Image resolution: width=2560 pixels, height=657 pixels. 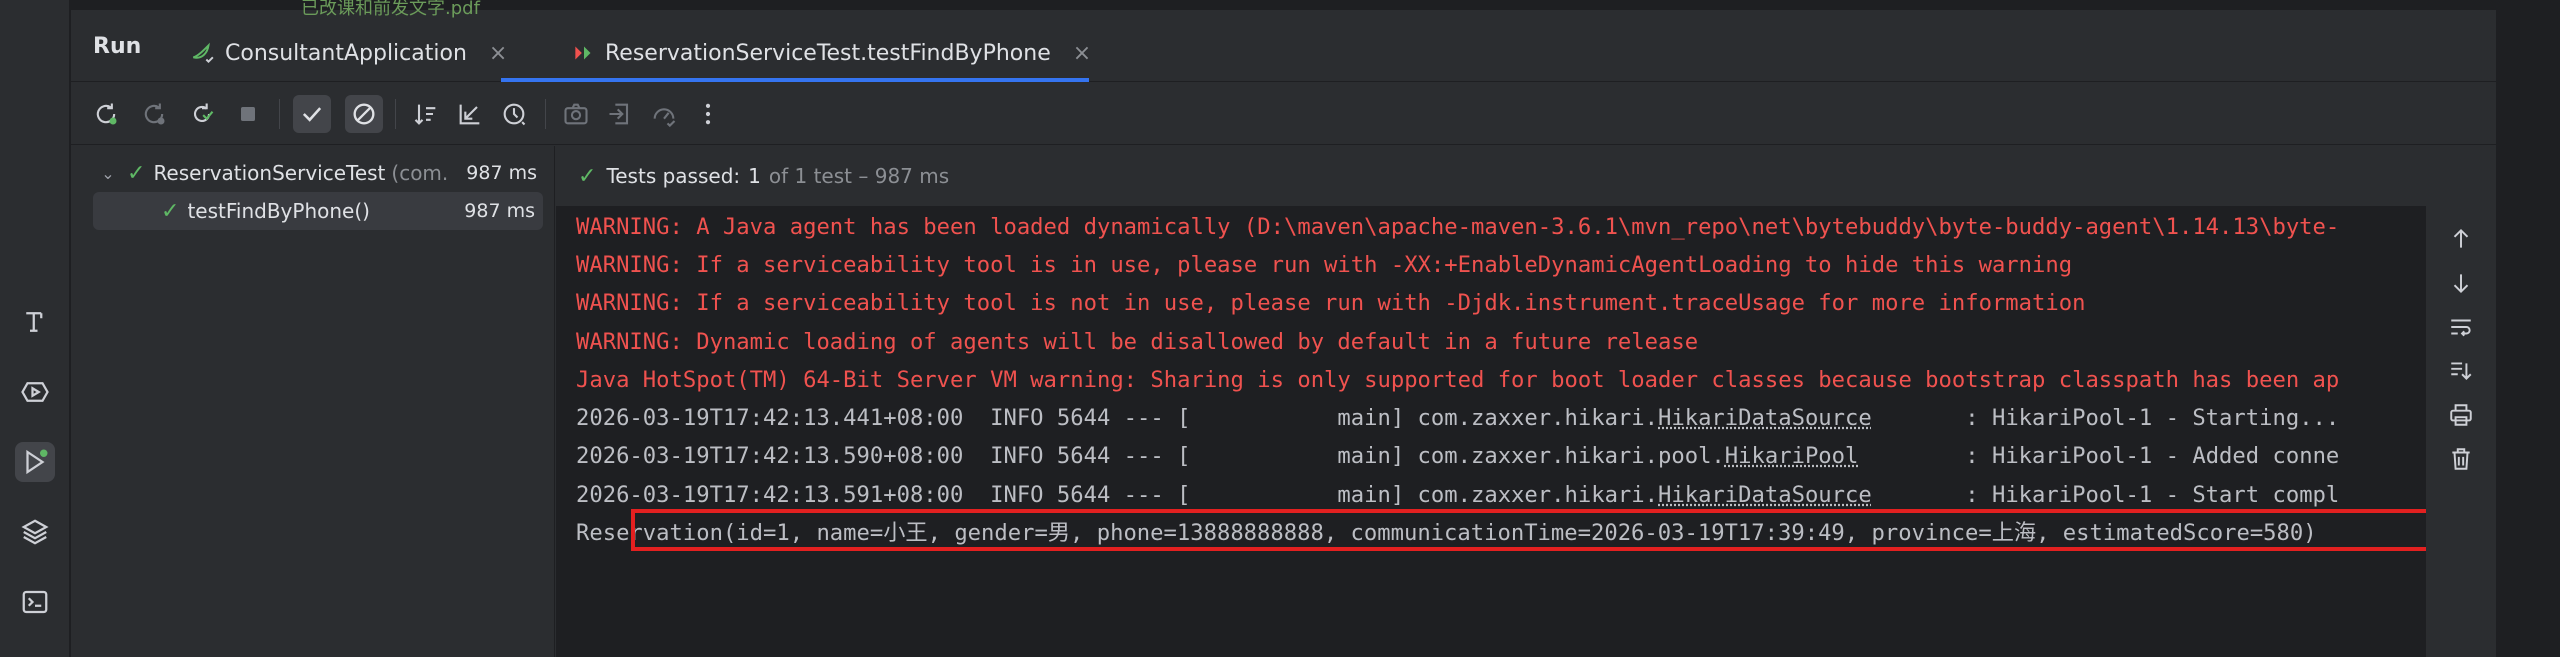 I want to click on text-tool-icon, so click(x=35, y=322).